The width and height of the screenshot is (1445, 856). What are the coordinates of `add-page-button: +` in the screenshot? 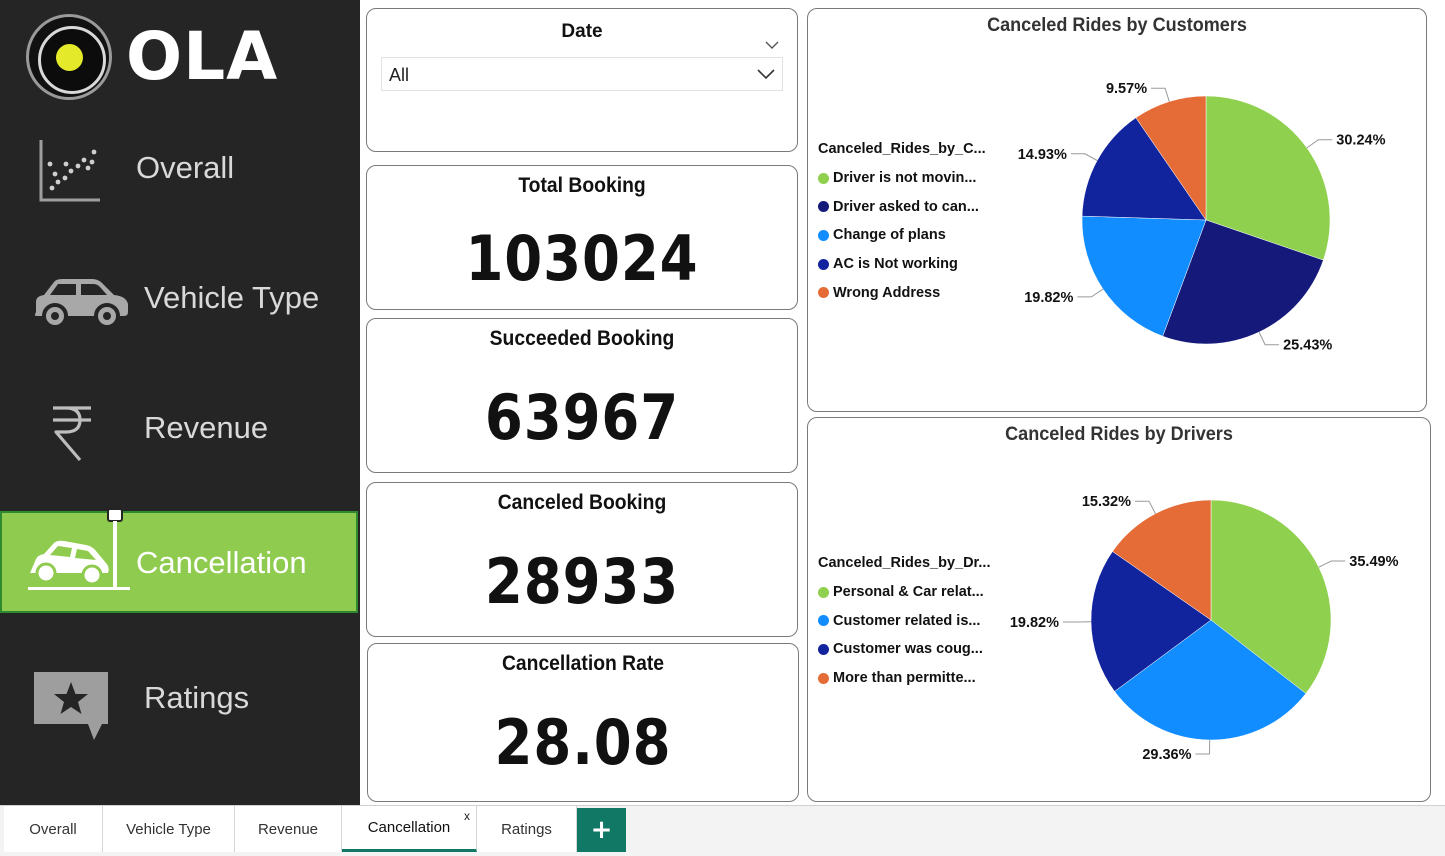 It's located at (601, 830).